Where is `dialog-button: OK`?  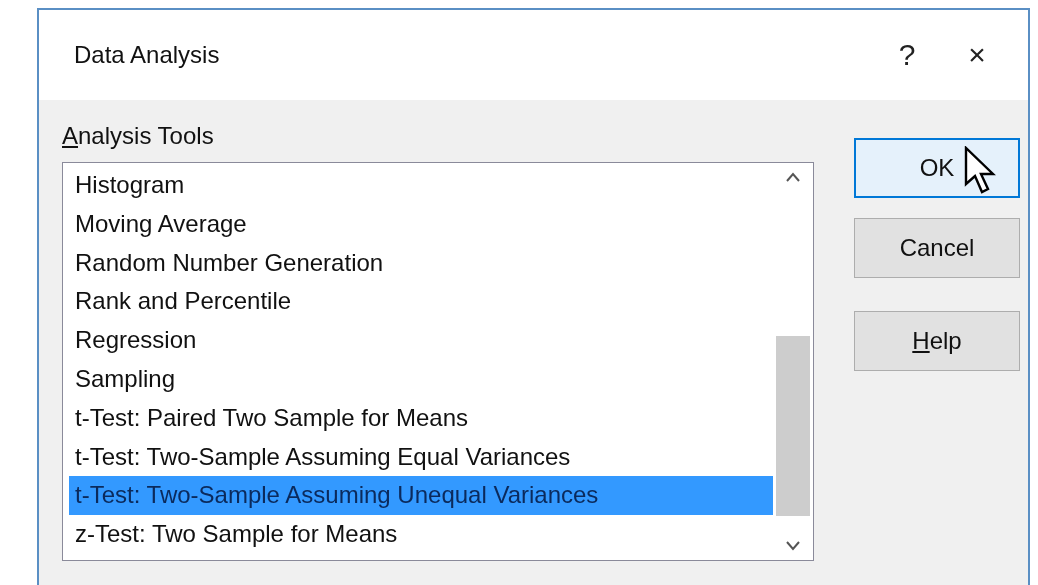
dialog-button: OK is located at coordinates (937, 168).